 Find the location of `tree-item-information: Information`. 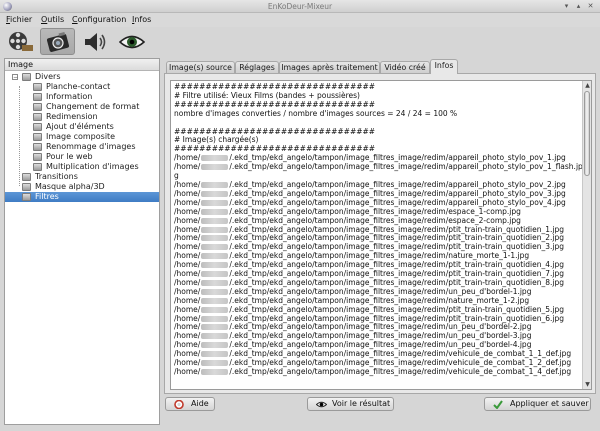

tree-item-information: Information is located at coordinates (82, 97).